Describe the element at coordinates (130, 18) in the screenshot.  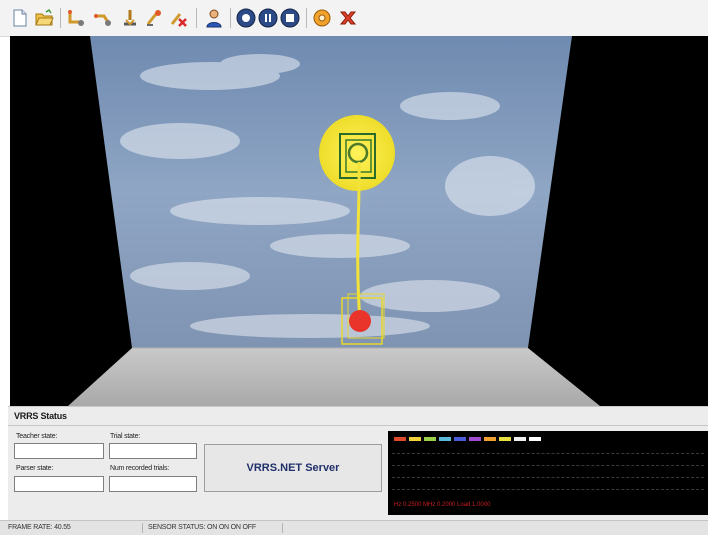
I see `tool-reach-icon` at that location.